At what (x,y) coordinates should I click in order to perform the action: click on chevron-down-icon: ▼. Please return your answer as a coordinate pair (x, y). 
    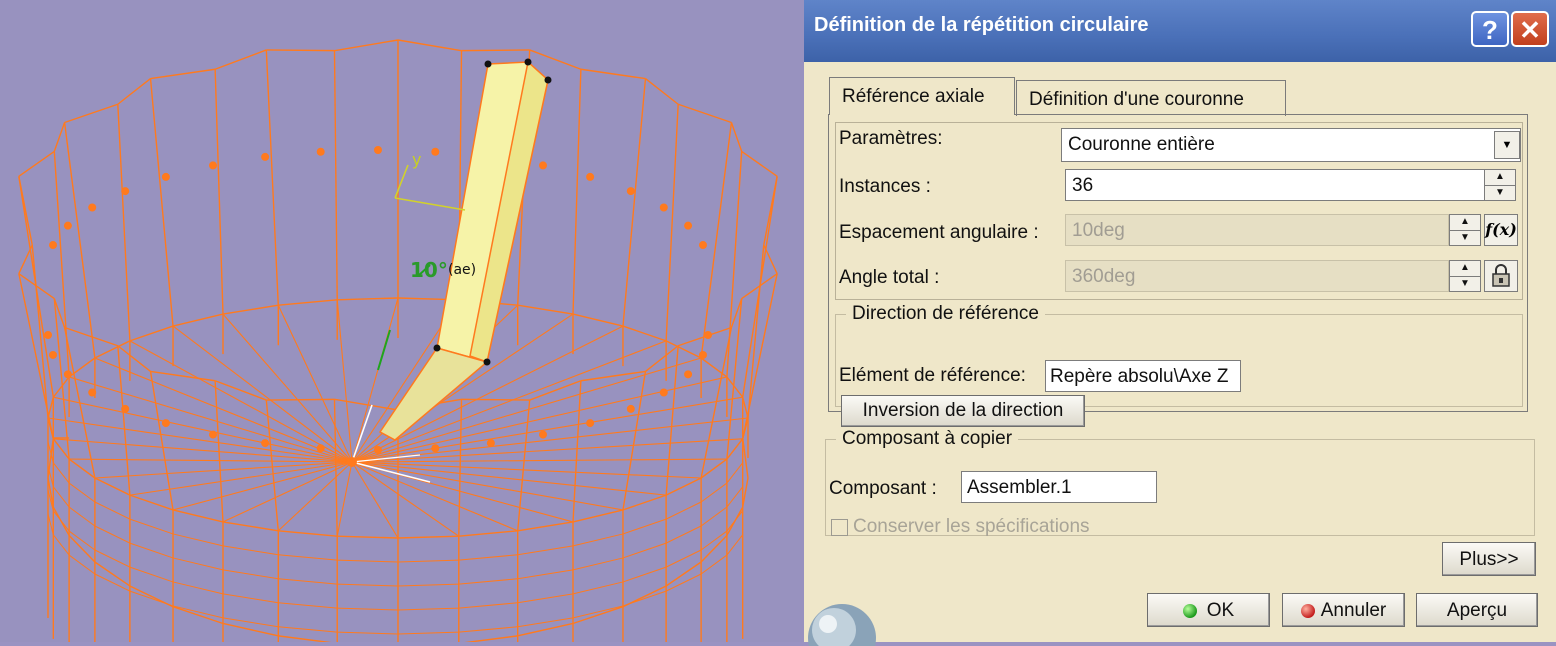
    Looking at the image, I should click on (1507, 145).